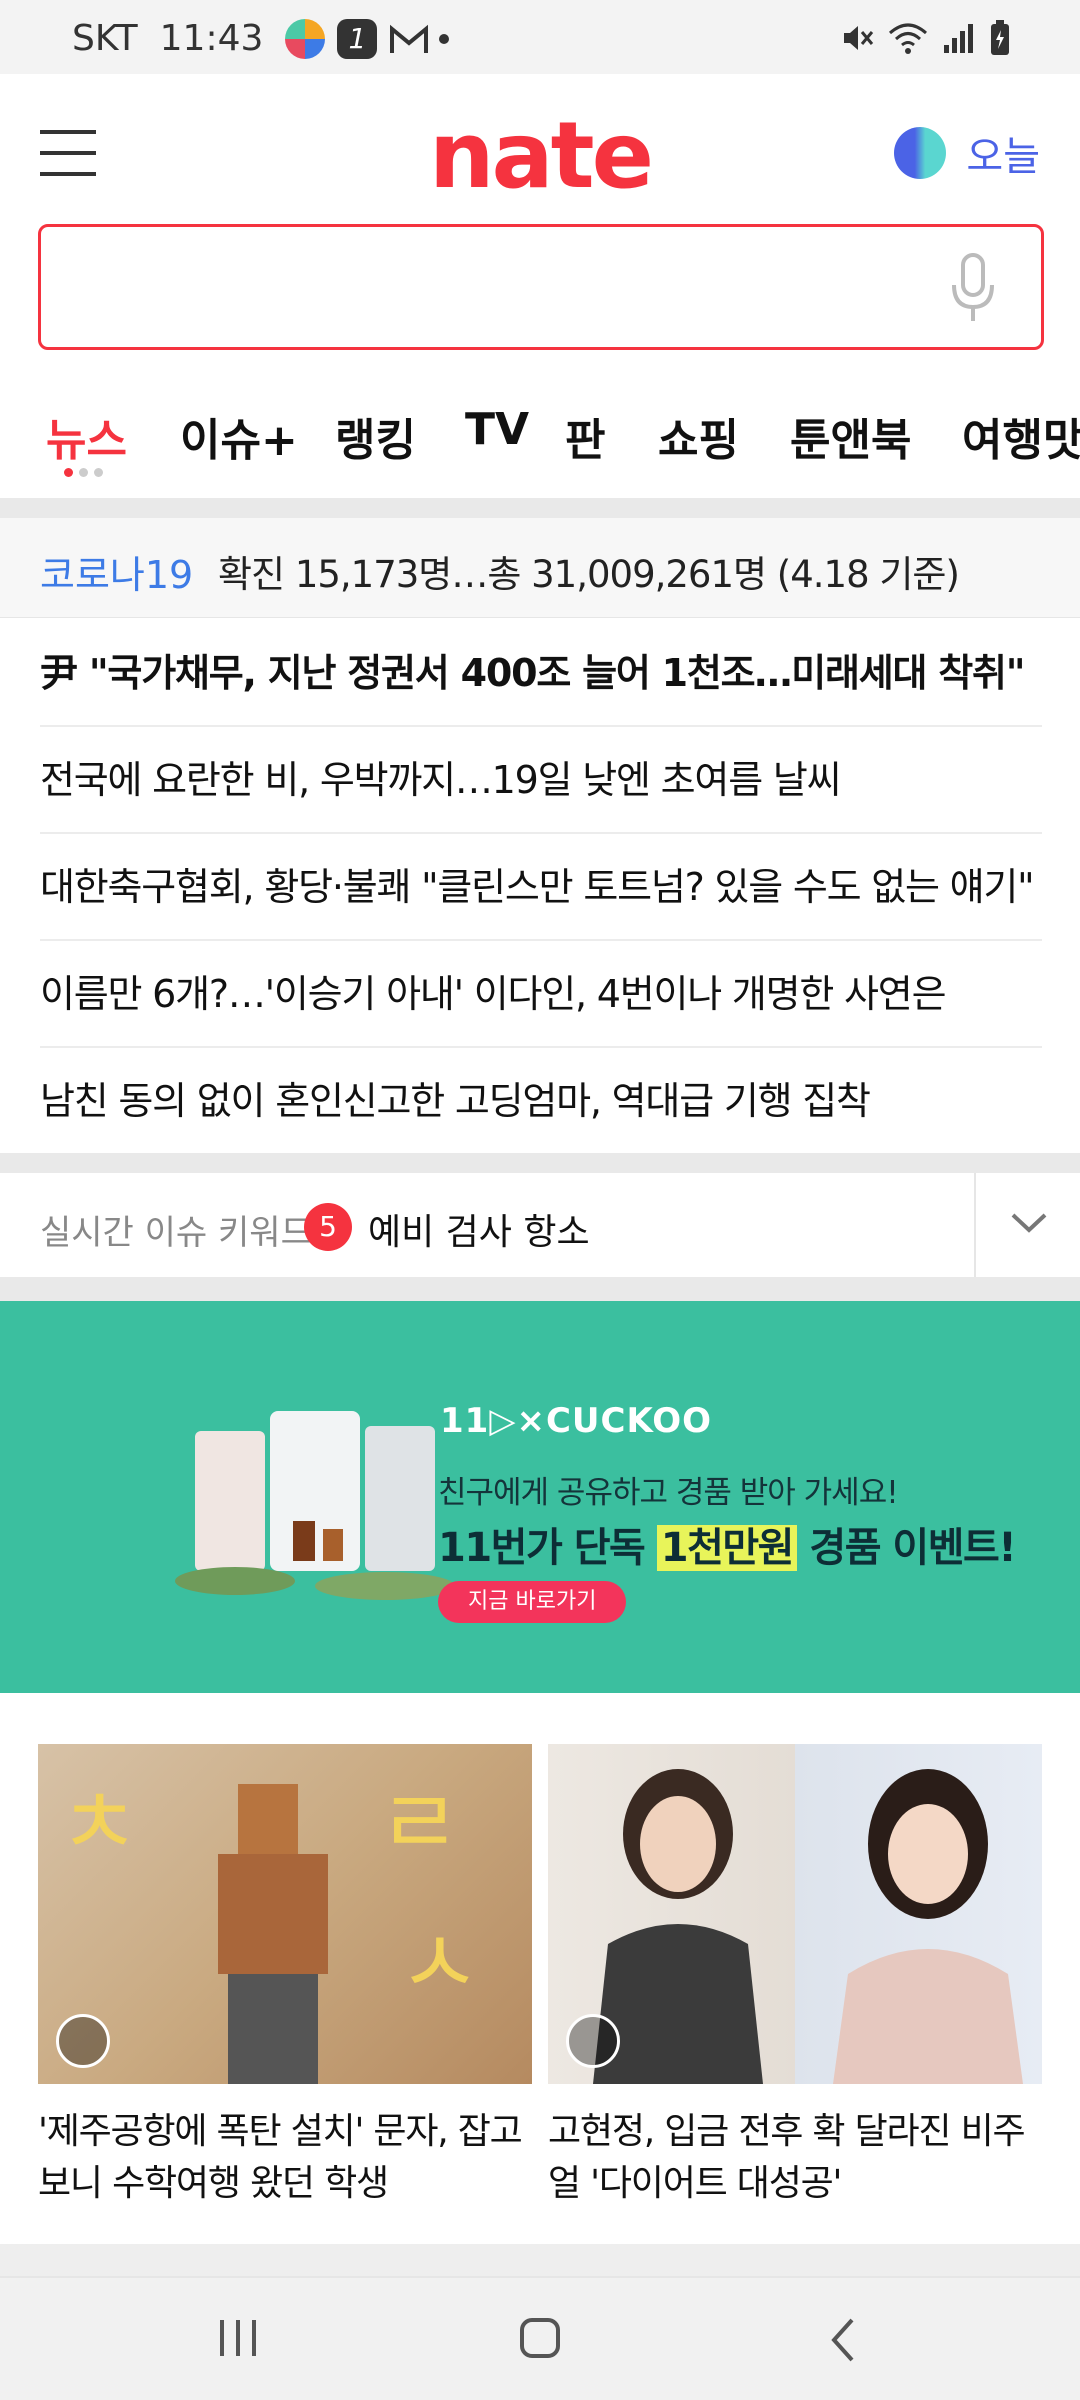 The image size is (1080, 2400). What do you see at coordinates (540, 1718) in the screenshot?
I see `spacer` at bounding box center [540, 1718].